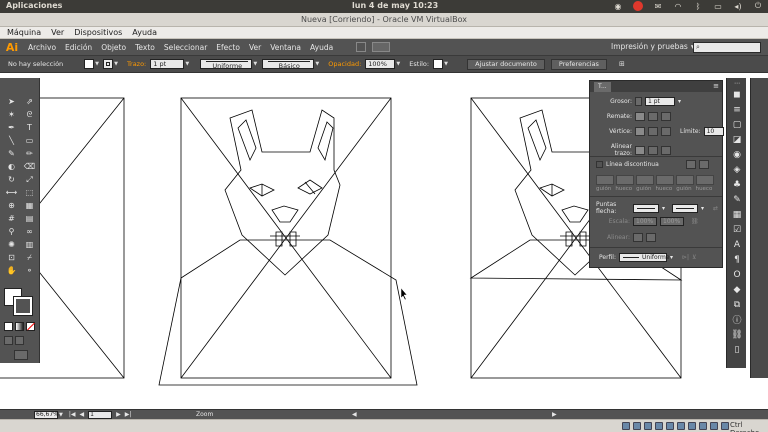  Describe the element at coordinates (737, 199) in the screenshot. I see `brushes-panel-icon: ✎` at that location.